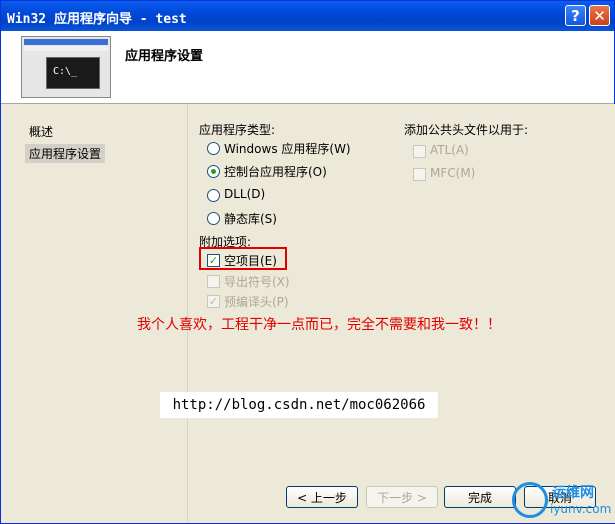 This screenshot has height=524, width=615. What do you see at coordinates (213, 301) in the screenshot?
I see `checkbox-precompiled-header: ✓` at bounding box center [213, 301].